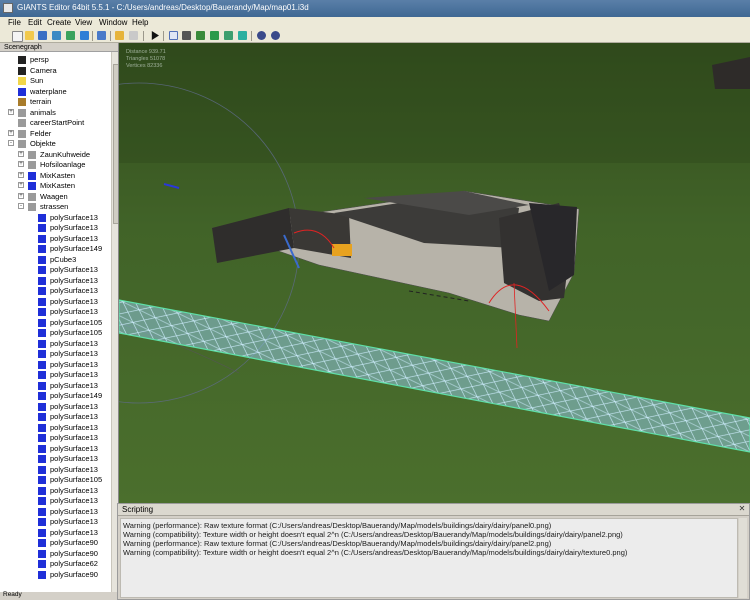 The height and width of the screenshot is (600, 750). What do you see at coordinates (55, 144) in the screenshot?
I see `tree-item: - Objekte` at bounding box center [55, 144].